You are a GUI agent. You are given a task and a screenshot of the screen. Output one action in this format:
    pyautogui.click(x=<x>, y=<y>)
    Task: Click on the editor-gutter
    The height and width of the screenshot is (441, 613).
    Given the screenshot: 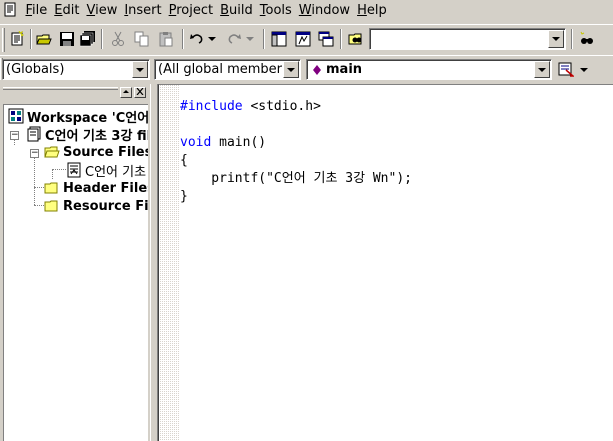 What is the action you would take?
    pyautogui.click(x=169, y=263)
    